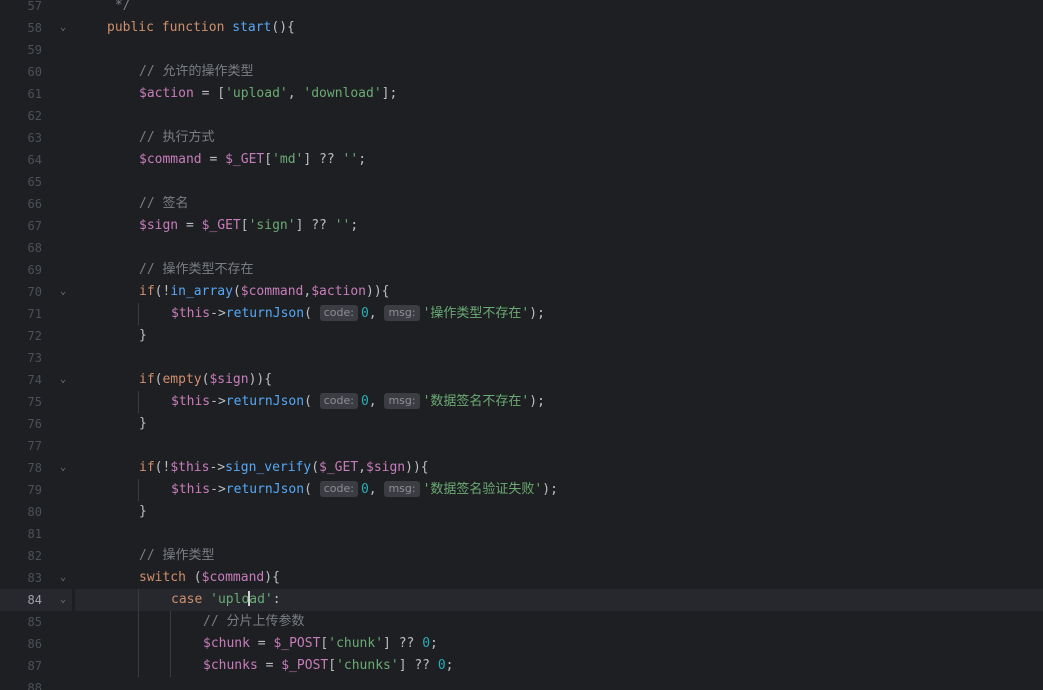  I want to click on code-token: // 操作类型, so click(177, 555).